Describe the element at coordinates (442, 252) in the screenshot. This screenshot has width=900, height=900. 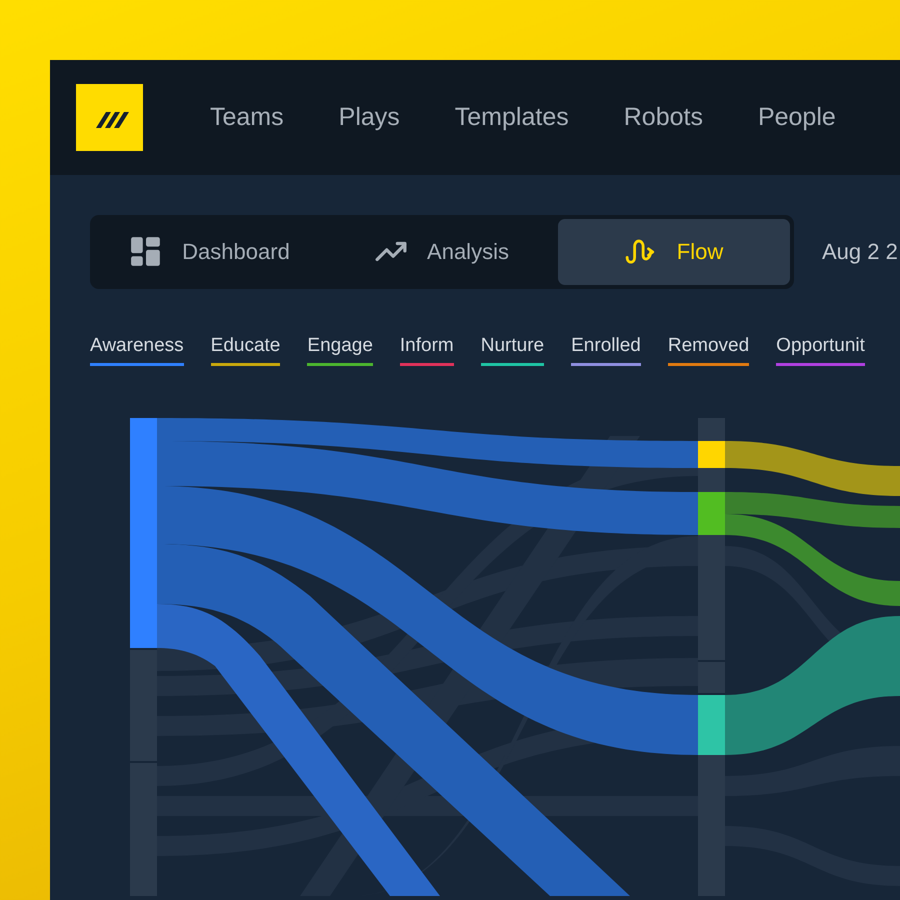
I see `tab: Analysis` at that location.